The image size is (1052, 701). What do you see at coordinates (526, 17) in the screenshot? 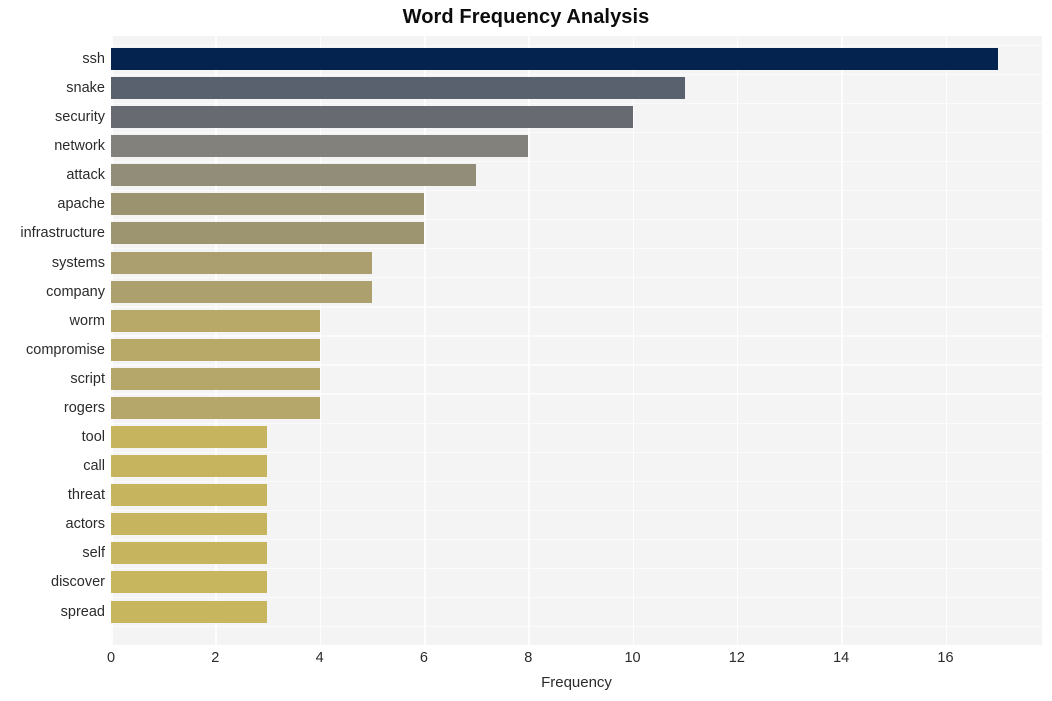
I see `chart-title: Word Frequency Analysis` at bounding box center [526, 17].